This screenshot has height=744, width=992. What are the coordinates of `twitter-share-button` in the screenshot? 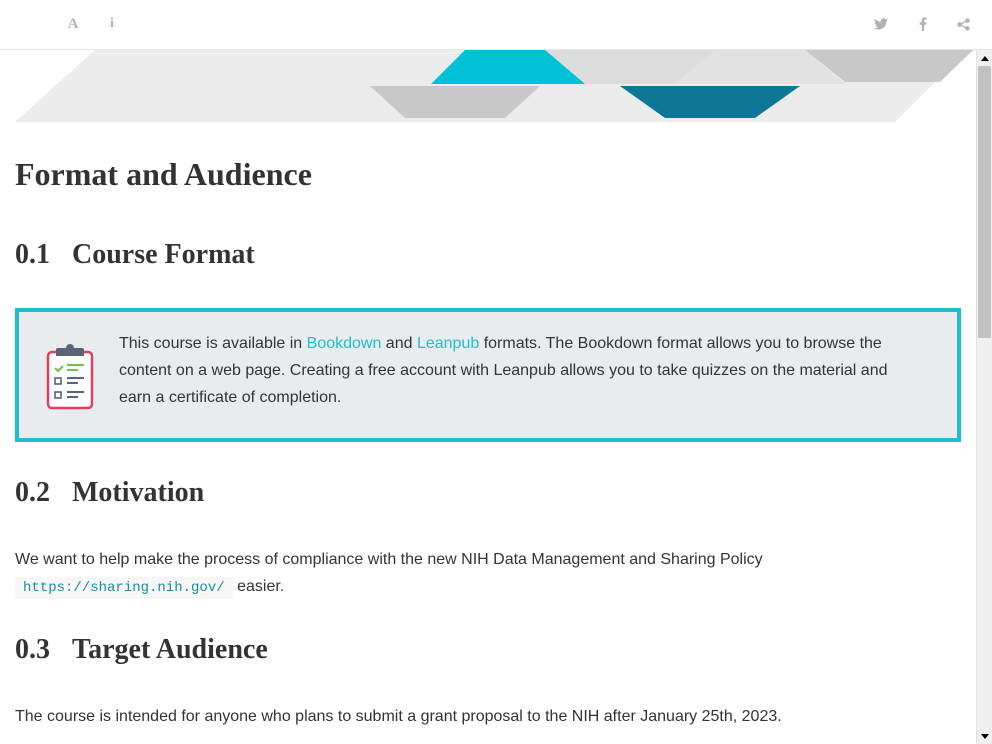 It's located at (881, 24).